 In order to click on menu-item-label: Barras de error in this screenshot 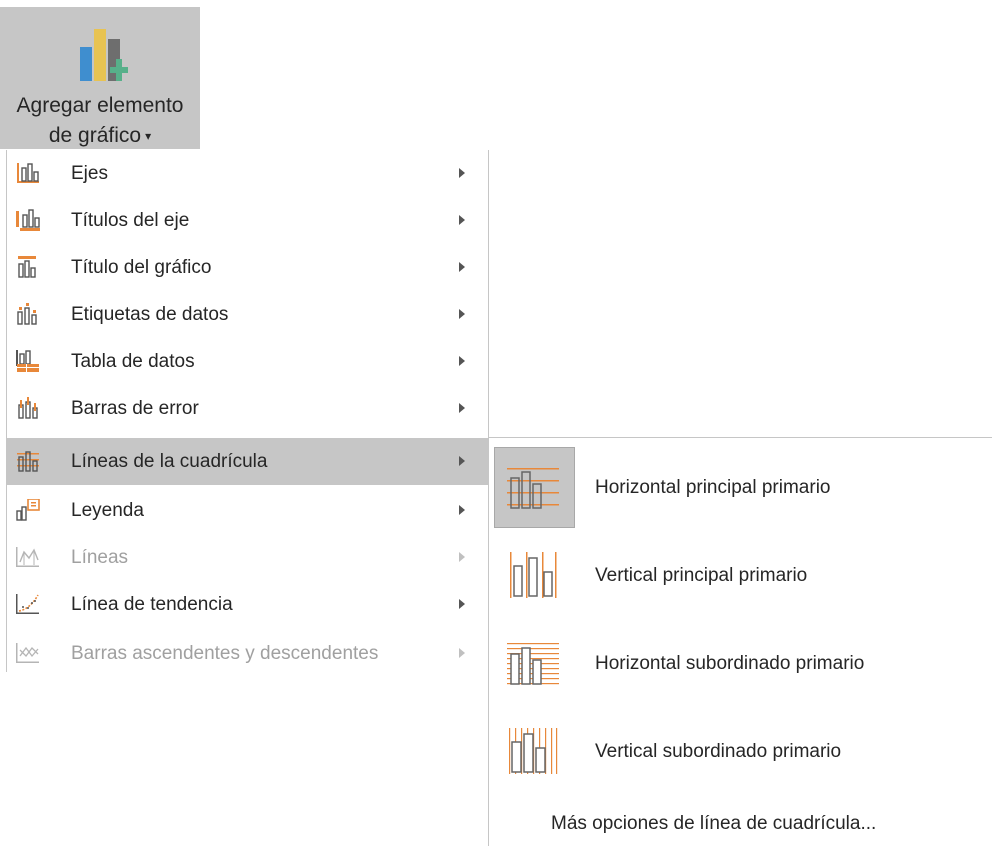, I will do `click(135, 408)`.